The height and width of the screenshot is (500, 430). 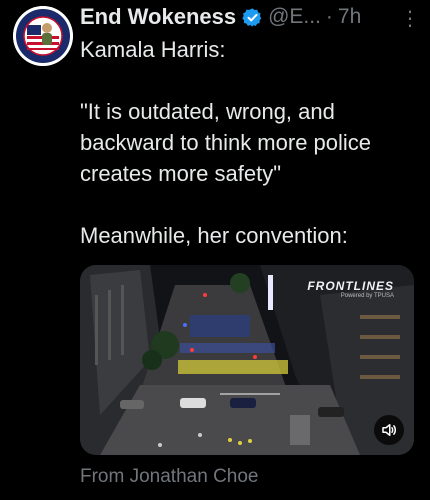 What do you see at coordinates (389, 430) in the screenshot?
I see `speaker-icon` at bounding box center [389, 430].